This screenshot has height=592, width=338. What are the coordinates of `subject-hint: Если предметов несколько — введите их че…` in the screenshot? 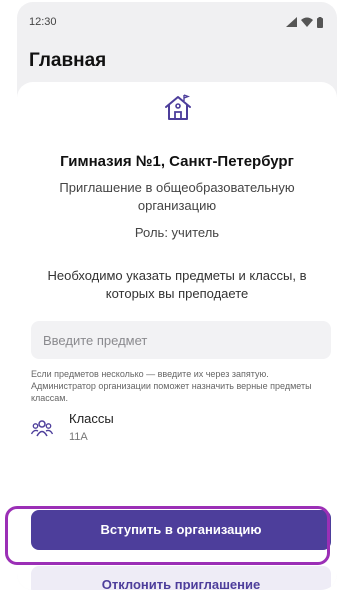 It's located at (171, 386).